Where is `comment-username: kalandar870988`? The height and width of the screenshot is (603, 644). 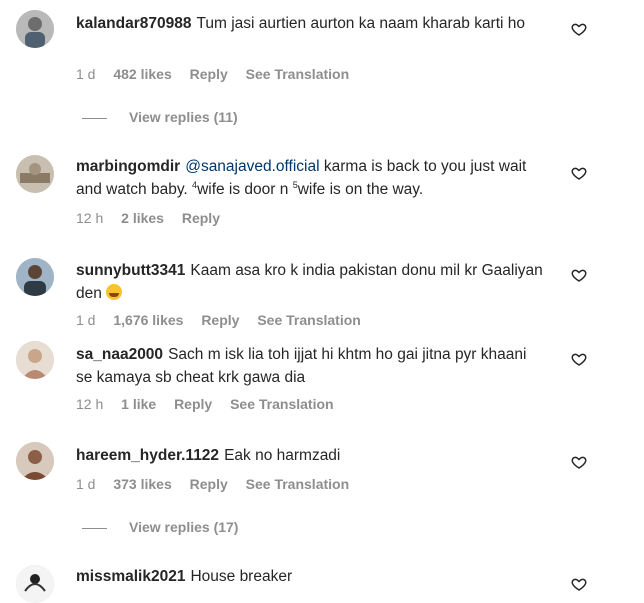 comment-username: kalandar870988 is located at coordinates (133, 23).